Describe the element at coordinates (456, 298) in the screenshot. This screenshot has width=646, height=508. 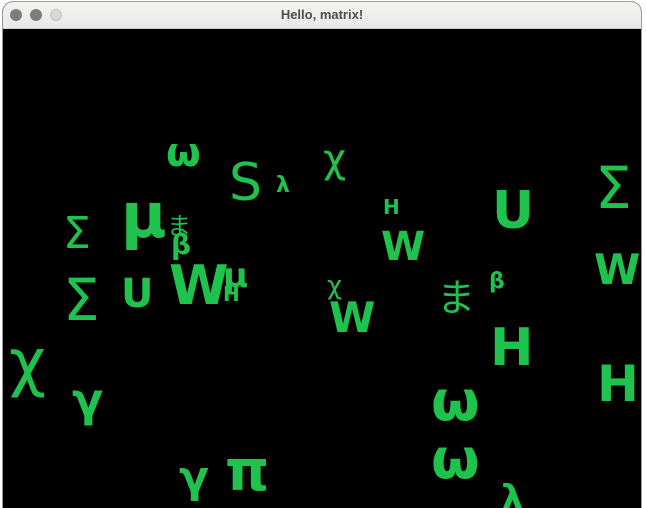
I see `glyph-ma: ま` at that location.